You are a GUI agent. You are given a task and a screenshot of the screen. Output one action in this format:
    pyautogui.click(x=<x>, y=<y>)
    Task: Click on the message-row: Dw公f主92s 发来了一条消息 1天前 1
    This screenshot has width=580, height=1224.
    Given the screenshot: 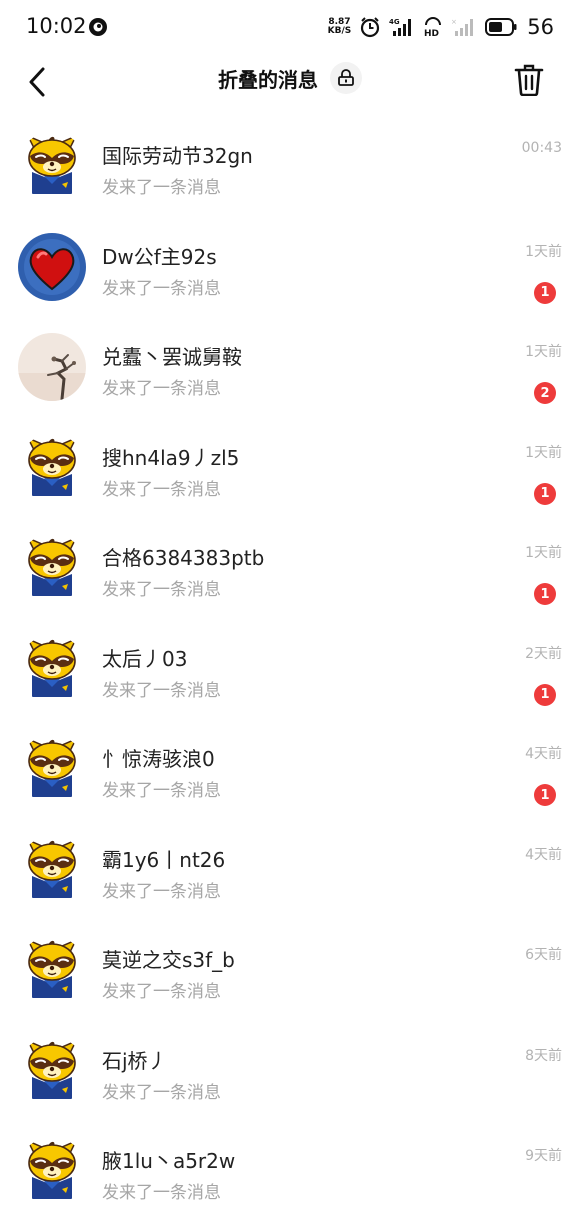 What is the action you would take?
    pyautogui.click(x=290, y=269)
    